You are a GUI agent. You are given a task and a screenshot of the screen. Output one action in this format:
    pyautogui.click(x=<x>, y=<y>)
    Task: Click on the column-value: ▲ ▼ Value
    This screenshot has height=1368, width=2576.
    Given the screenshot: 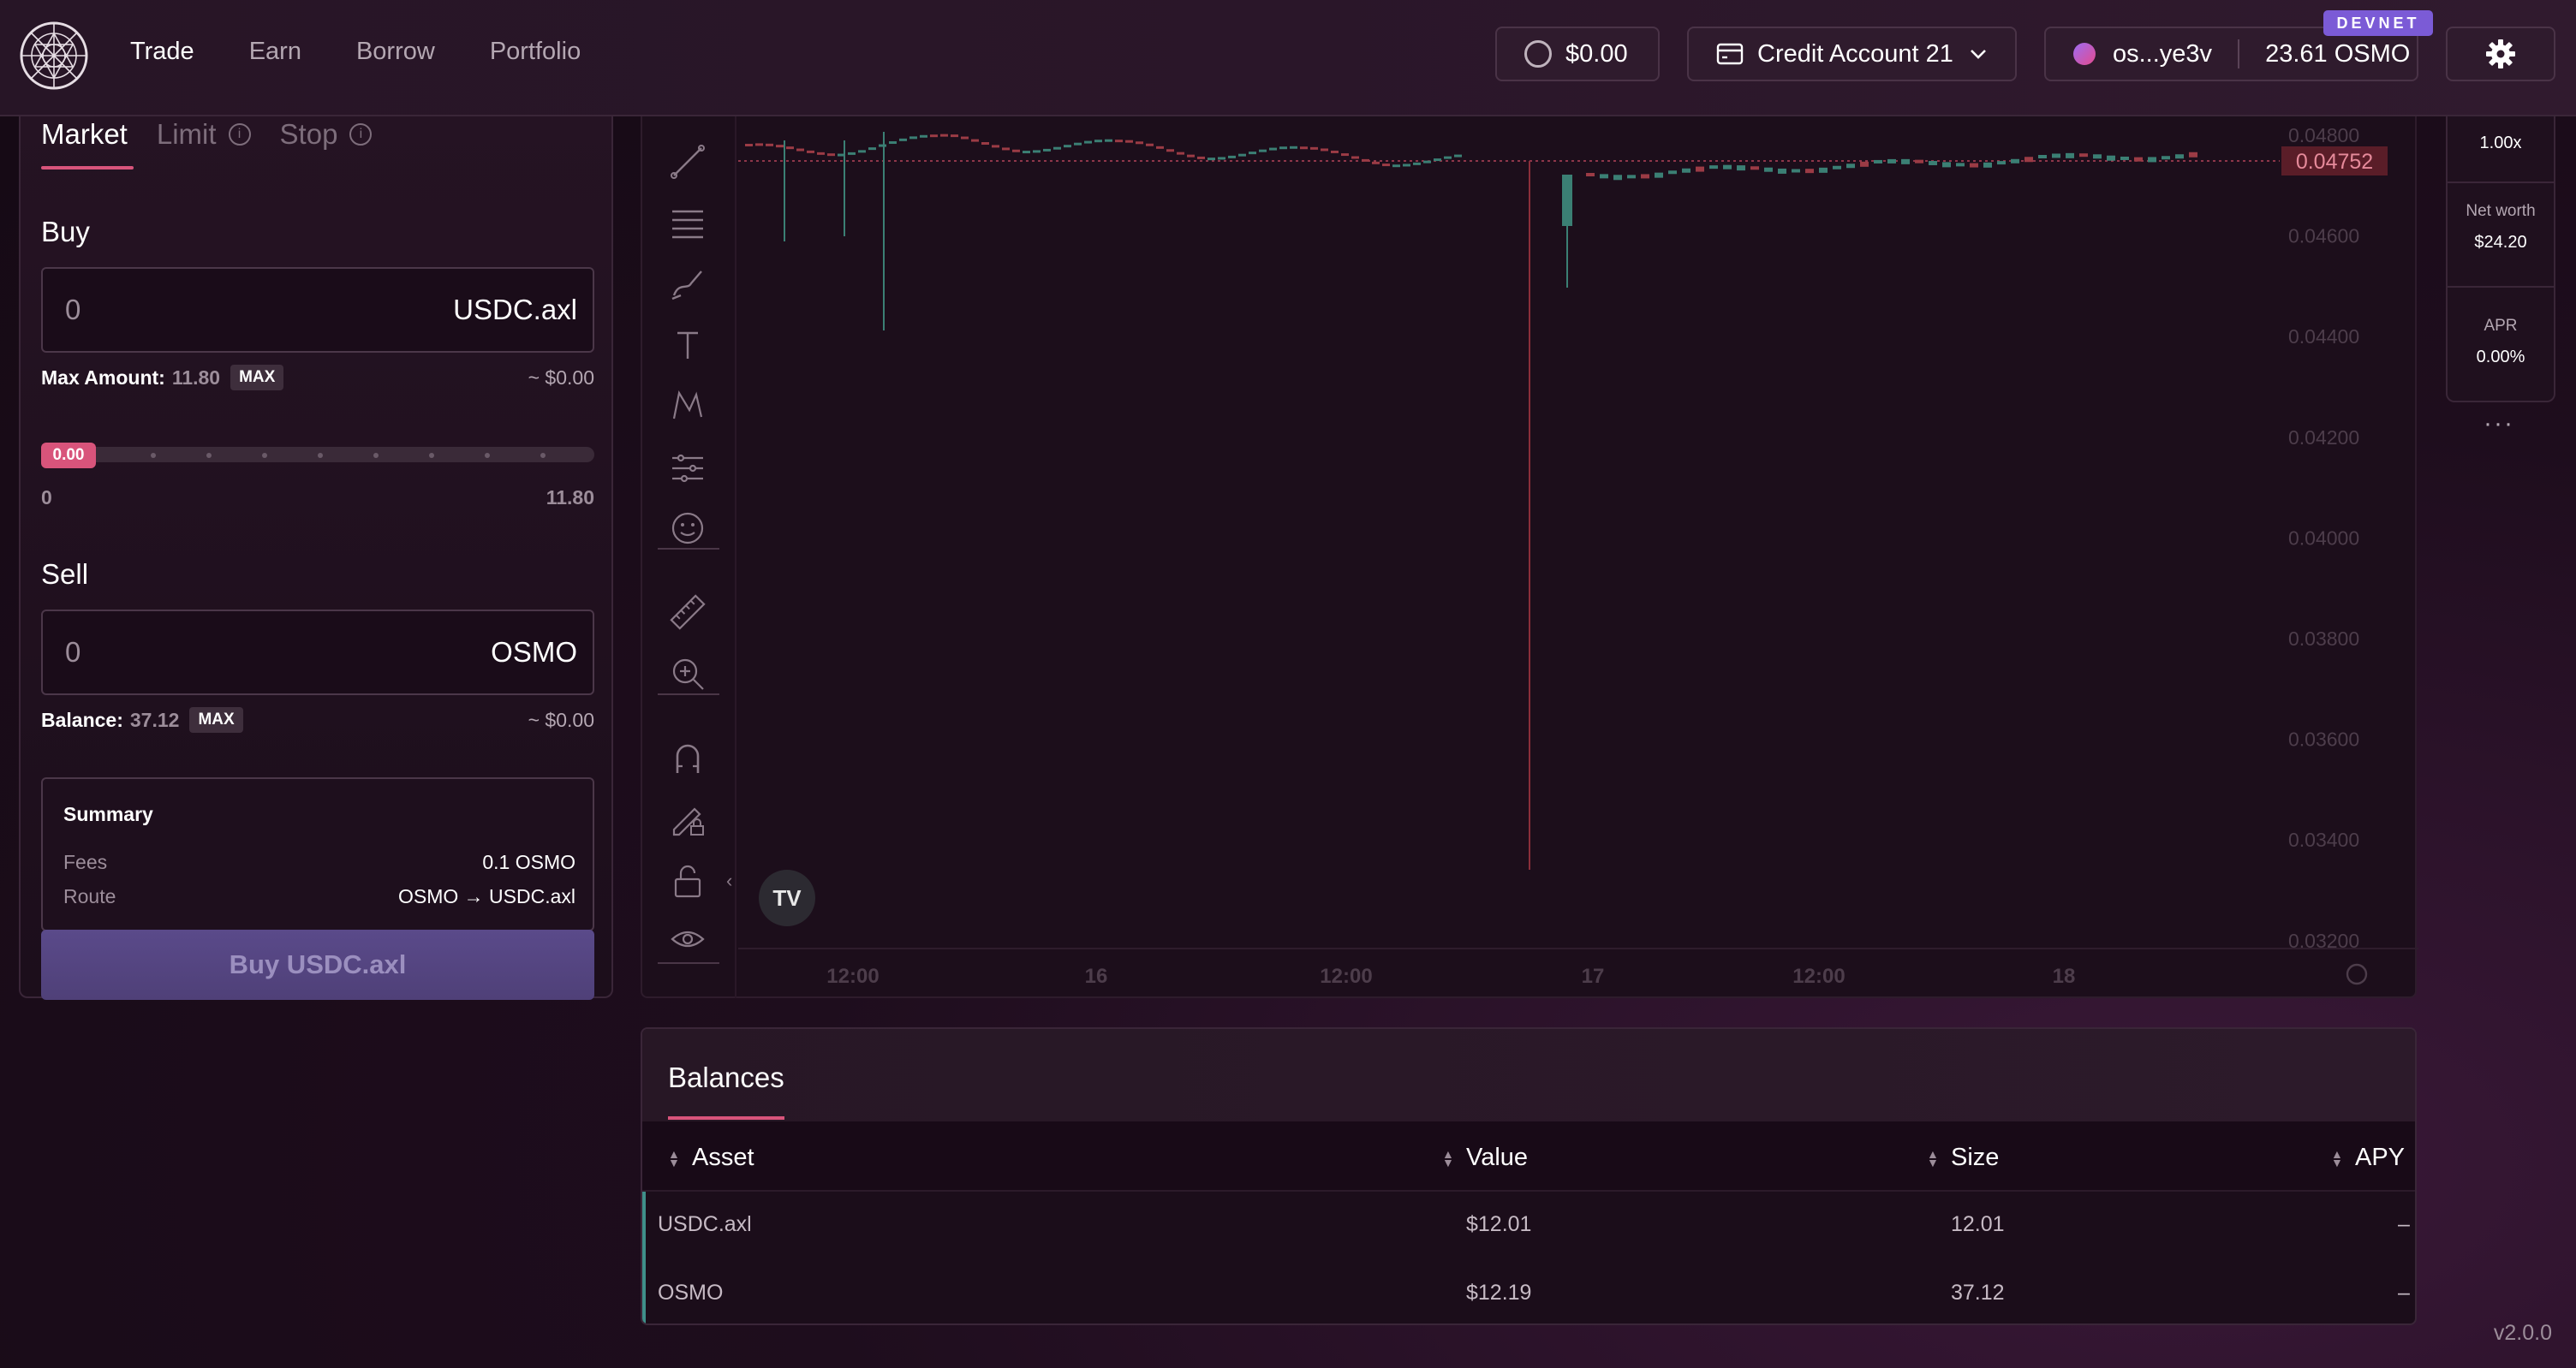 What is the action you would take?
    pyautogui.click(x=1485, y=1158)
    